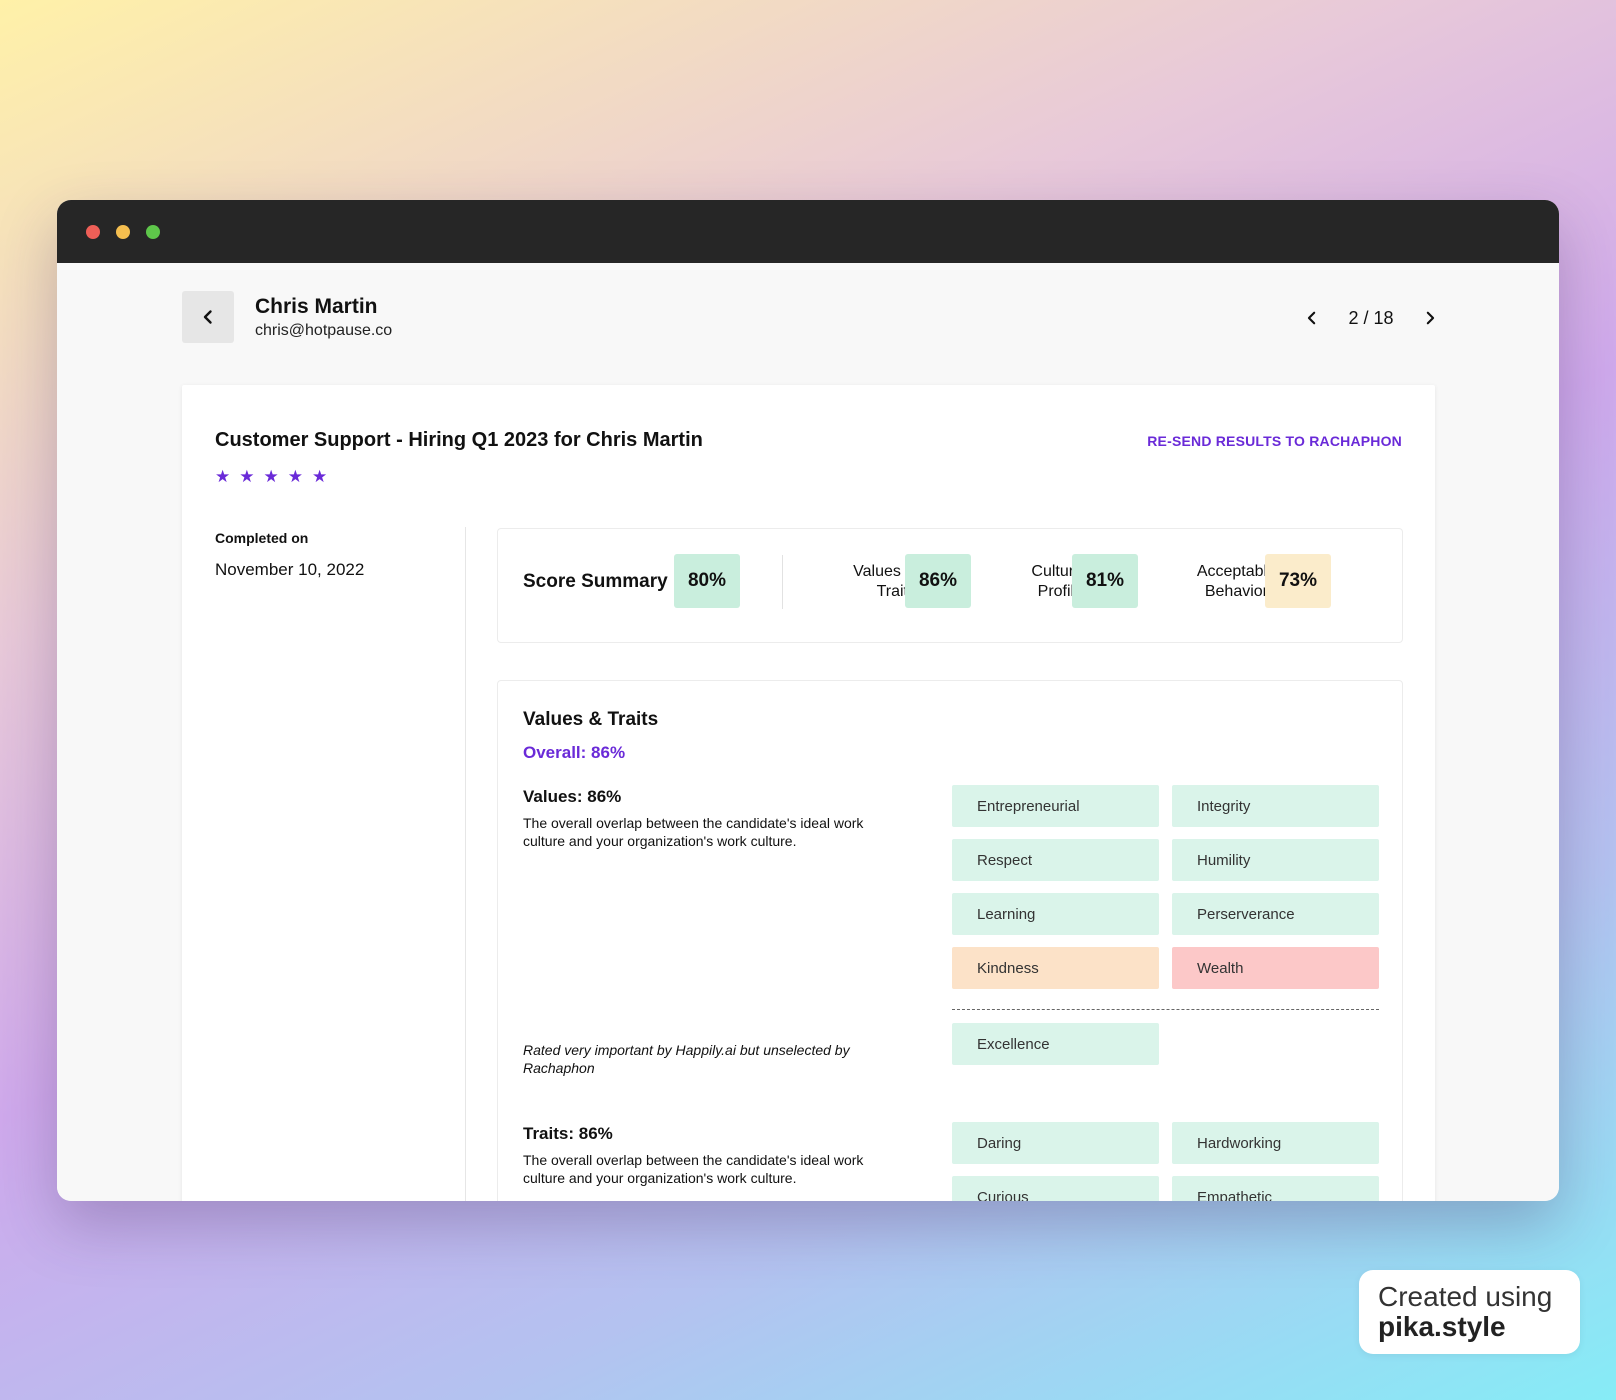 Image resolution: width=1616 pixels, height=1400 pixels. Describe the element at coordinates (1442, 1326) in the screenshot. I see `credit-line-2: pika.style` at that location.